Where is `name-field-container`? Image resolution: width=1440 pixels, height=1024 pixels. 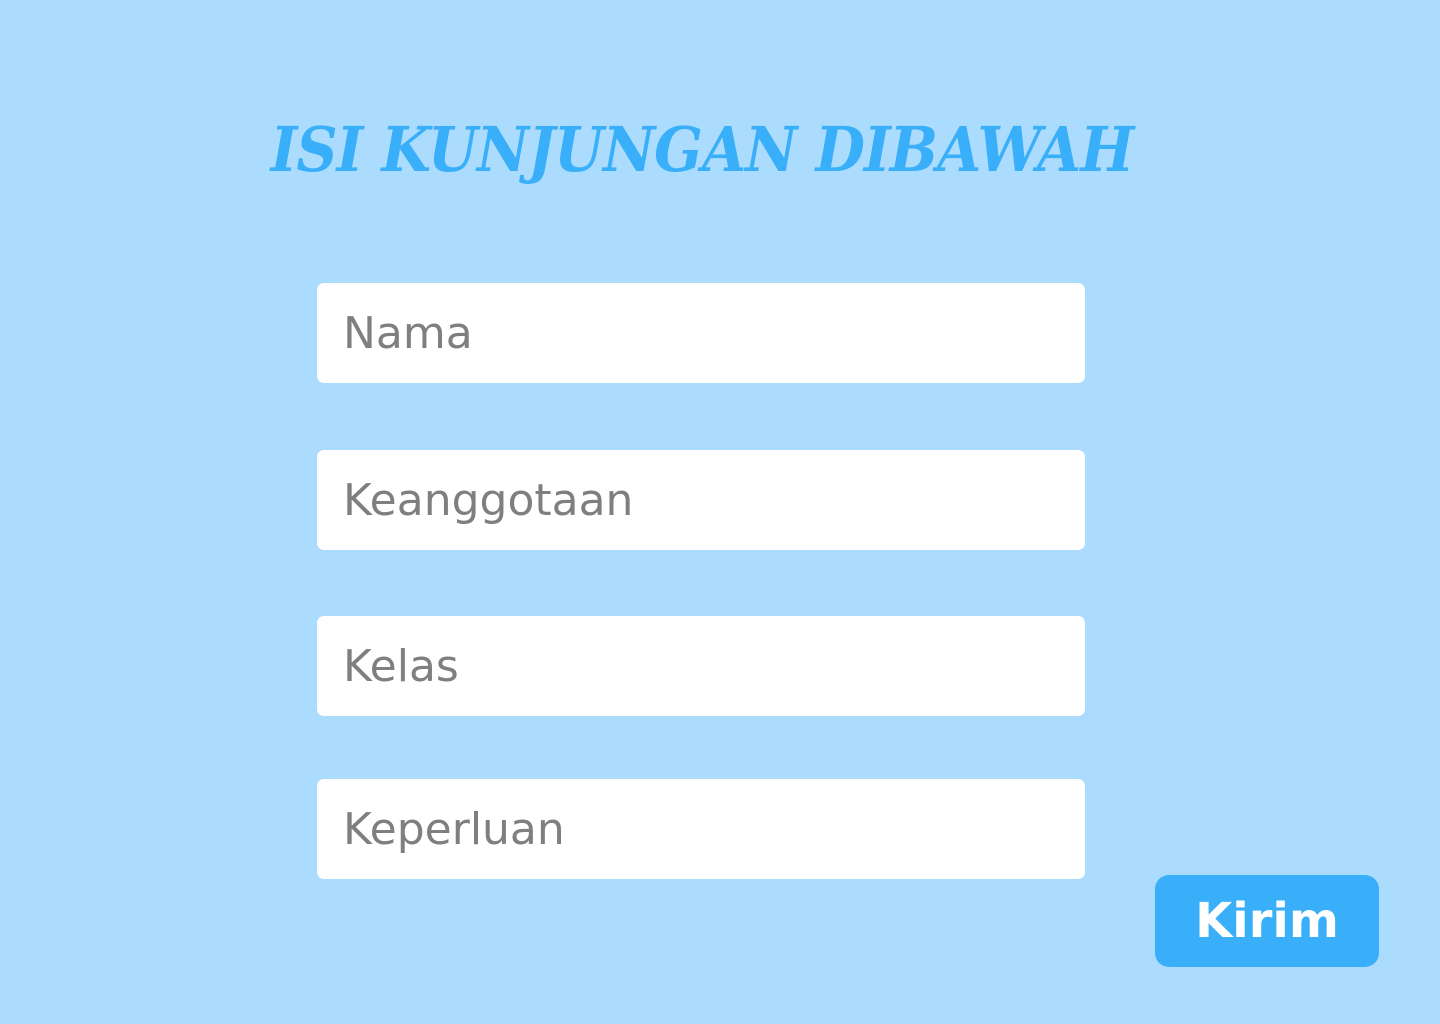 name-field-container is located at coordinates (701, 333).